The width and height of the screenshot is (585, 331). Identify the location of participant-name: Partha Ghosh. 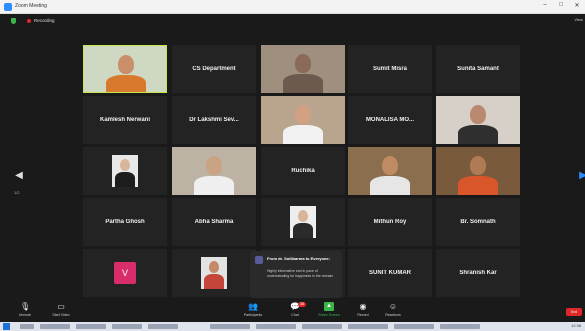
(125, 222).